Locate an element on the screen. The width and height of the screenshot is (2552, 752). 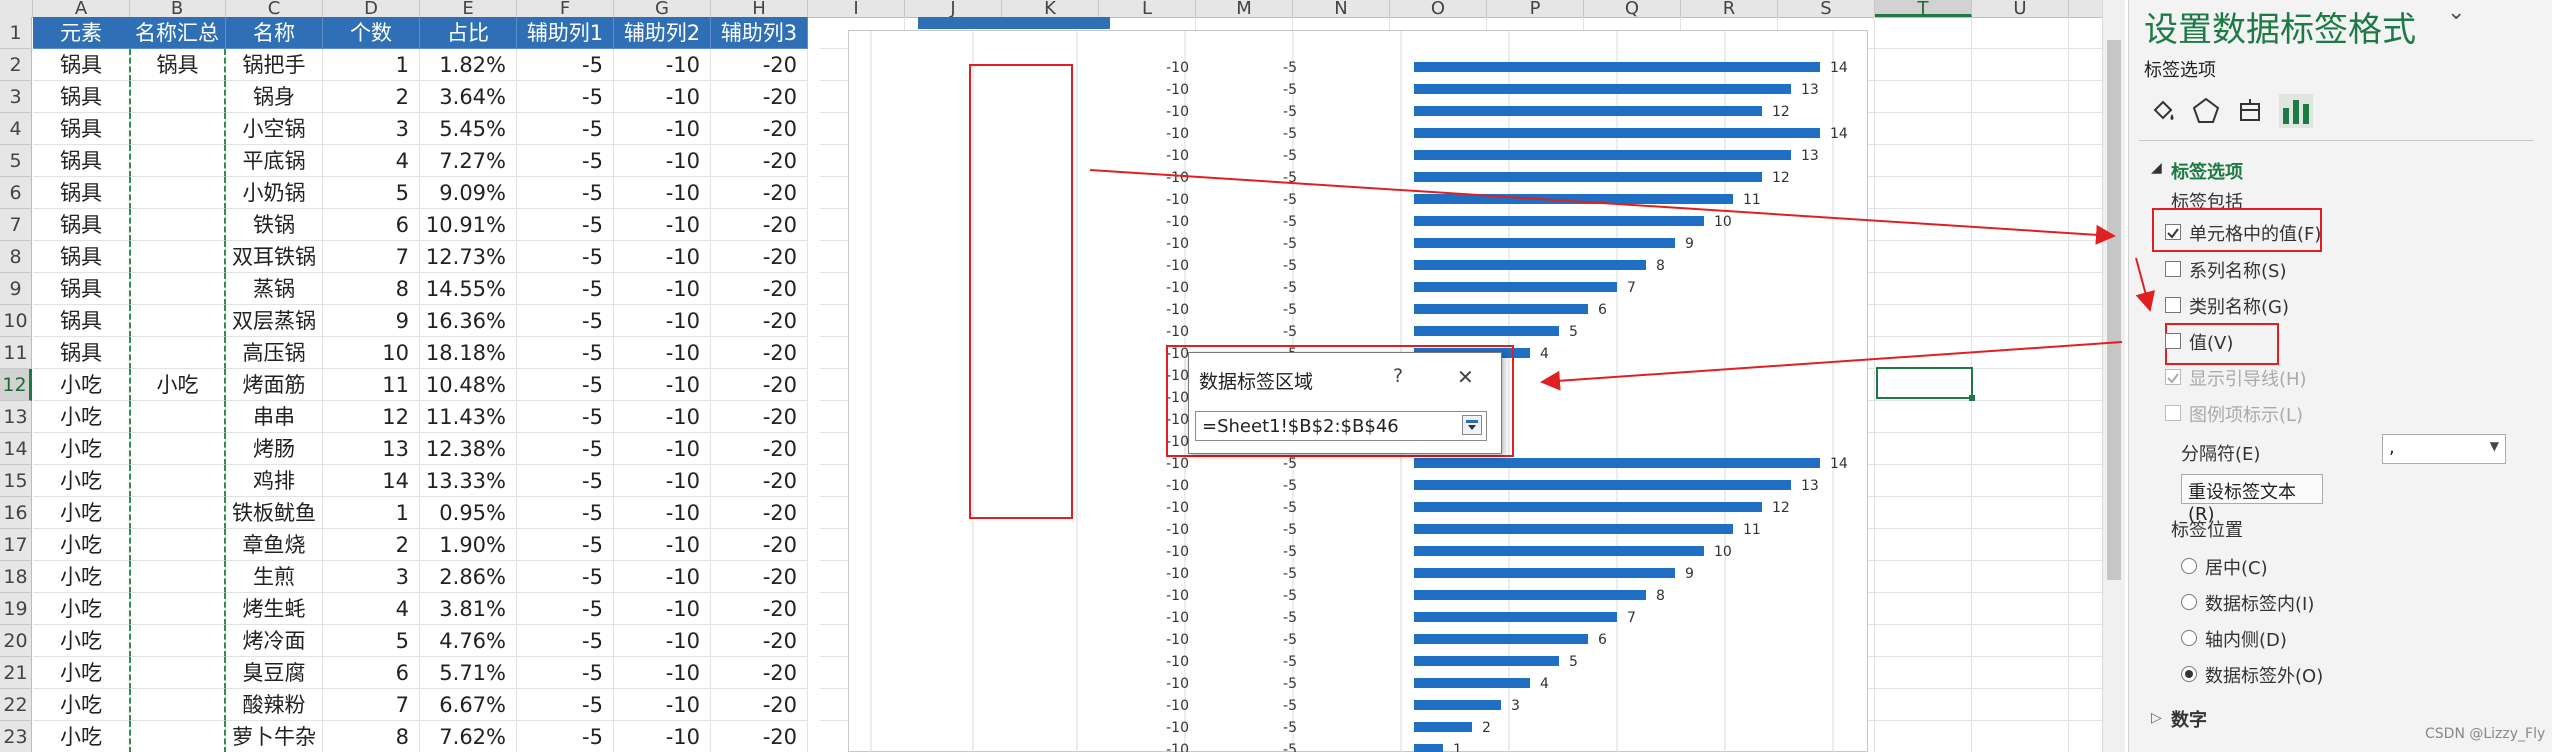
table-cell: 6.67% is located at coordinates (468, 705).